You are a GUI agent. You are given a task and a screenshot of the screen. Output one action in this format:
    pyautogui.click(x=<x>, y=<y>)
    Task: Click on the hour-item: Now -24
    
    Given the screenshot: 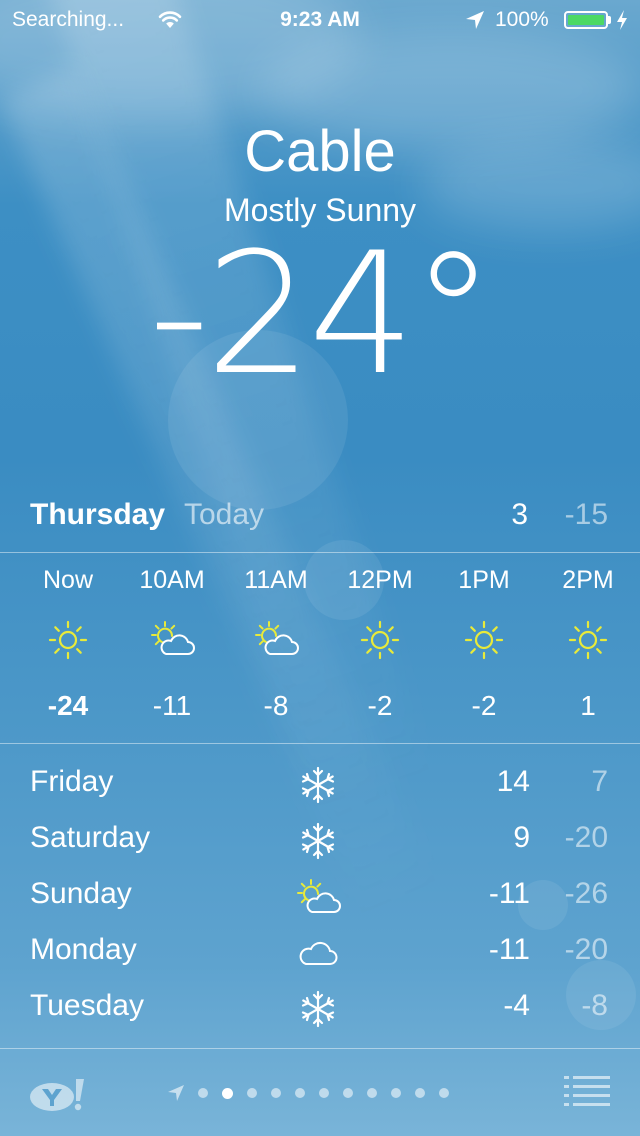 What is the action you would take?
    pyautogui.click(x=68, y=651)
    